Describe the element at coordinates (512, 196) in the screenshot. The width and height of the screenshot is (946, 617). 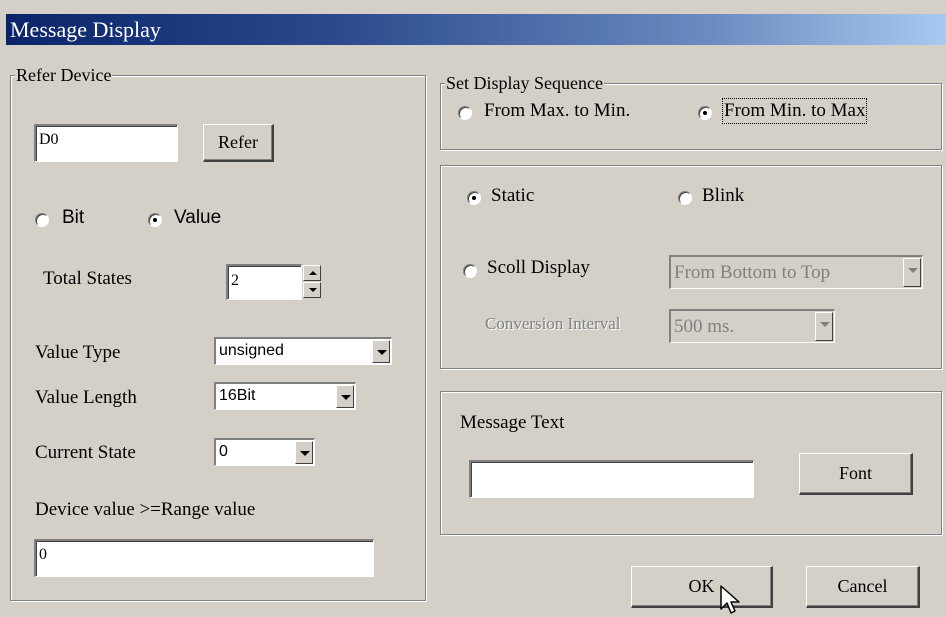
I see `static-label: Static` at that location.